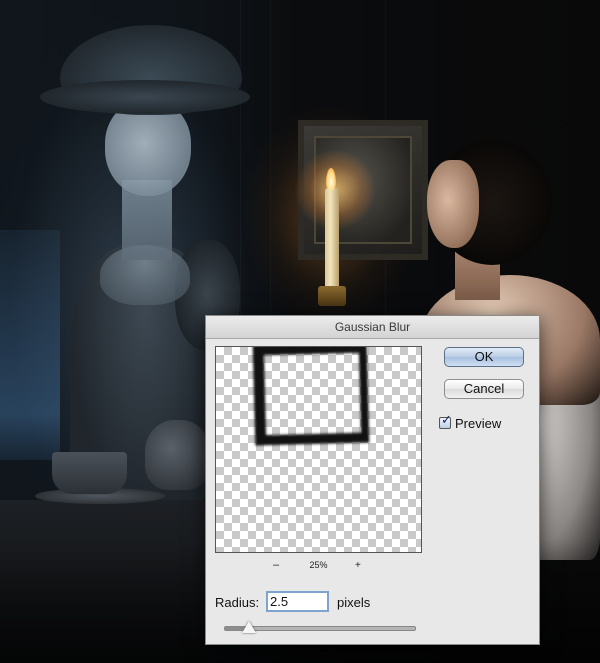  Describe the element at coordinates (237, 602) in the screenshot. I see `radius-label: Radius:` at that location.